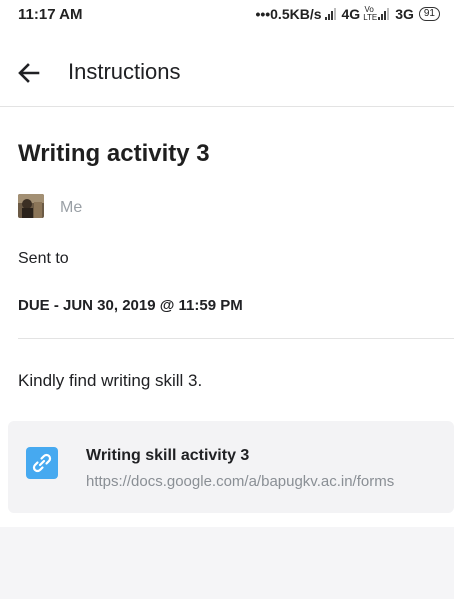 This screenshot has height=599, width=454. I want to click on volte-icon: Vo LTE, so click(370, 13).